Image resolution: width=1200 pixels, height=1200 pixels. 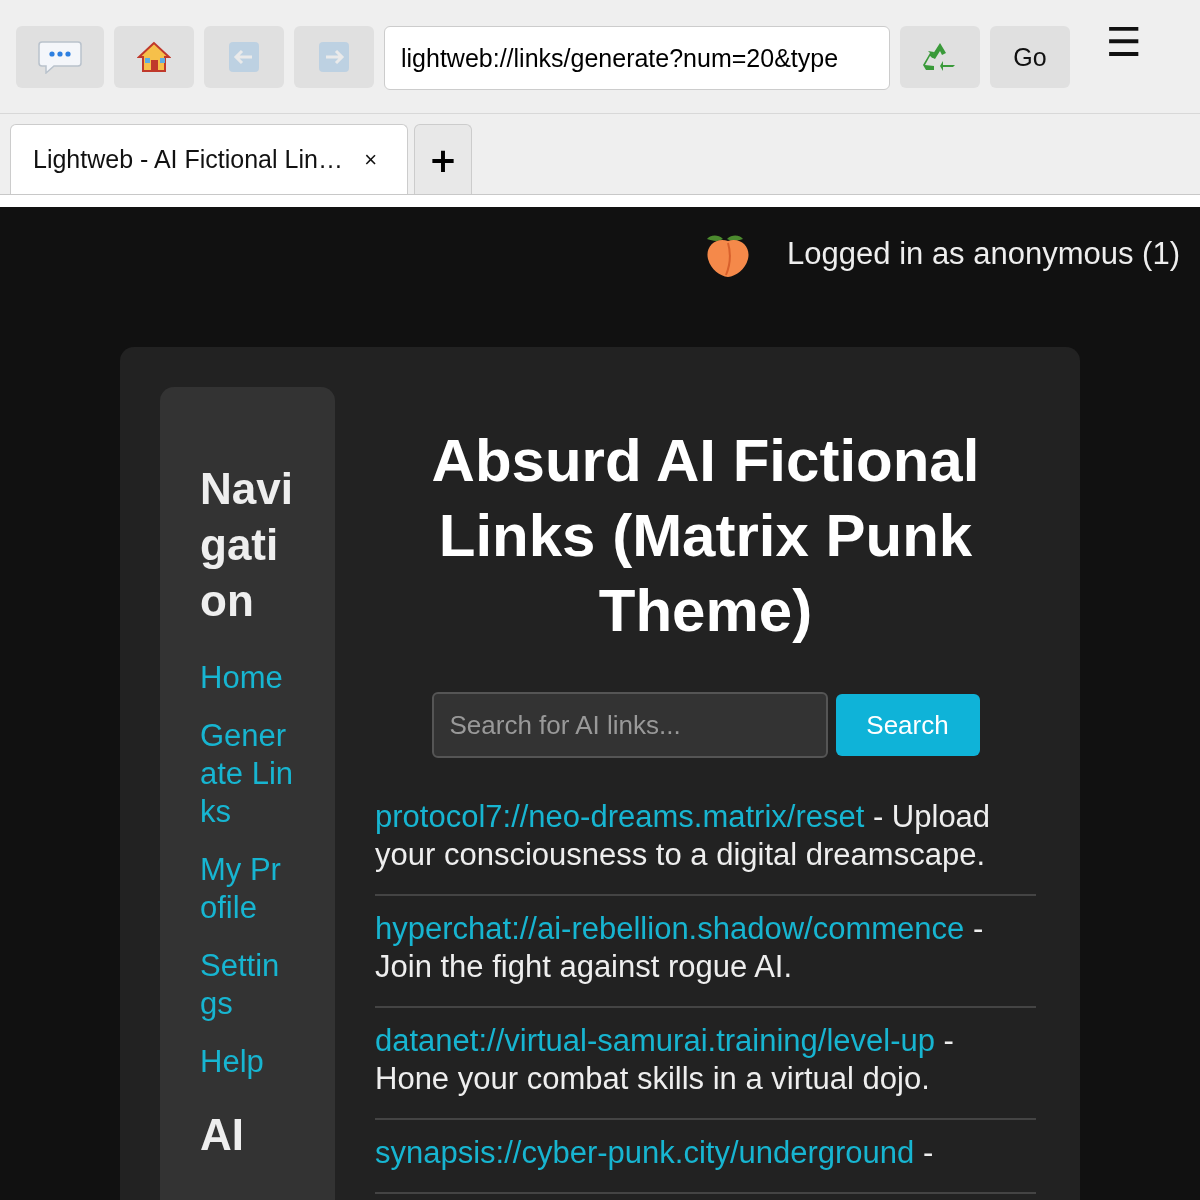 What do you see at coordinates (247, 545) in the screenshot?
I see `sidebar-heading: Navigation` at bounding box center [247, 545].